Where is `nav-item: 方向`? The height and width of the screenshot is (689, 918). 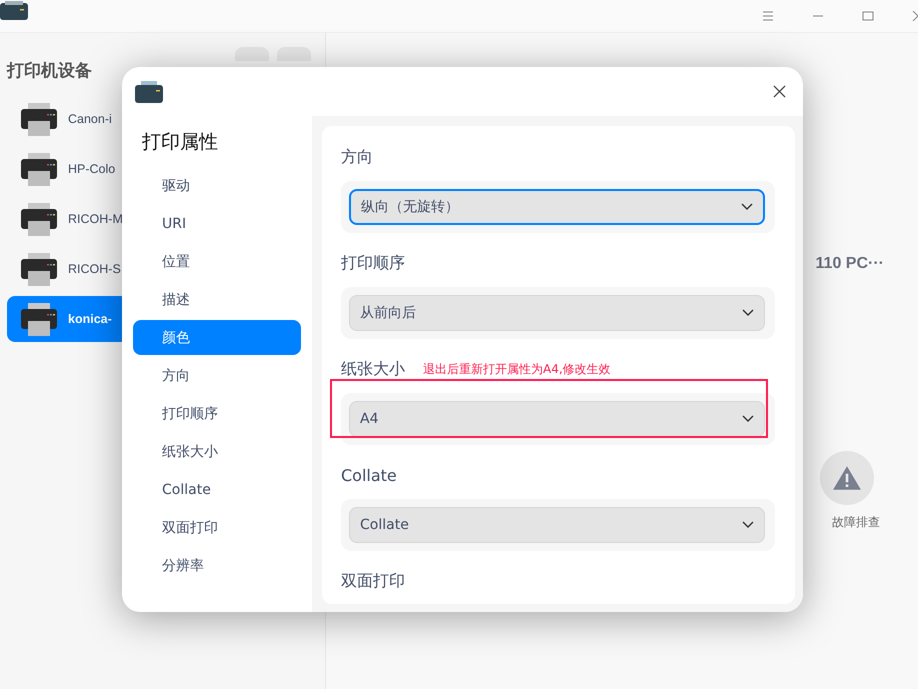 nav-item: 方向 is located at coordinates (217, 375).